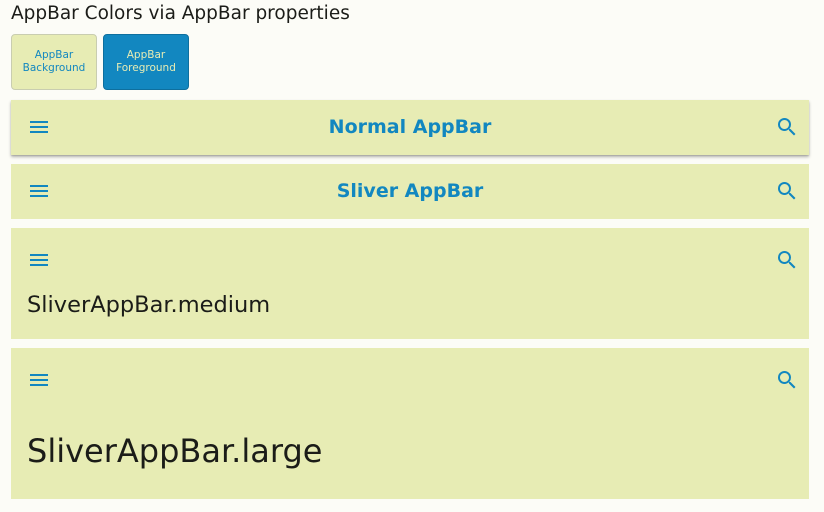 The height and width of the screenshot is (512, 824). I want to click on appbar-foreground-color-button: AppBar Foreground, so click(146, 62).